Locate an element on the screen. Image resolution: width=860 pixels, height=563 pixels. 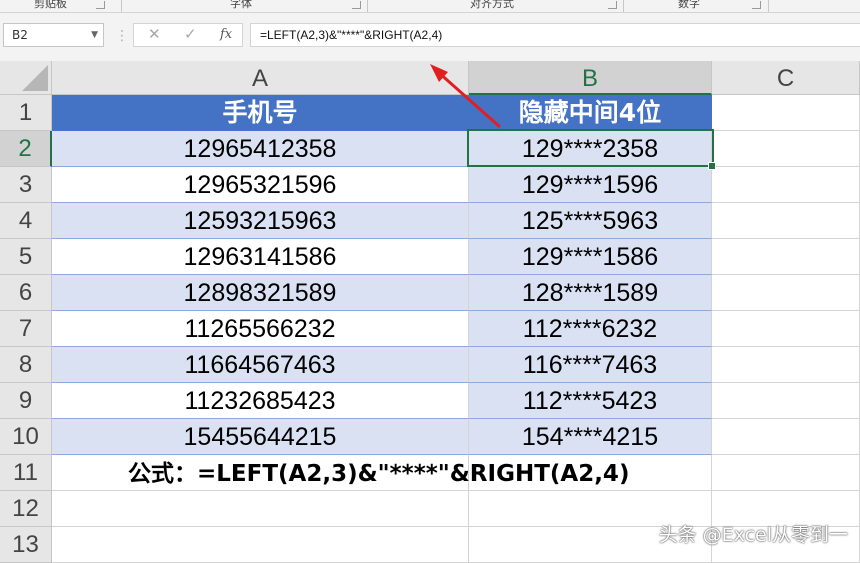
resize-handle-icon: ⋮ is located at coordinates (122, 36).